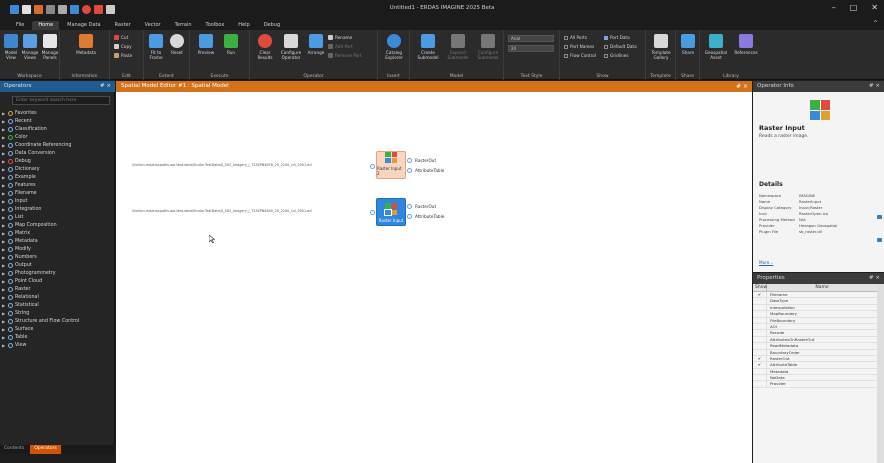  I want to click on configure-submodel-button: Configure Submodel, so click(488, 47).